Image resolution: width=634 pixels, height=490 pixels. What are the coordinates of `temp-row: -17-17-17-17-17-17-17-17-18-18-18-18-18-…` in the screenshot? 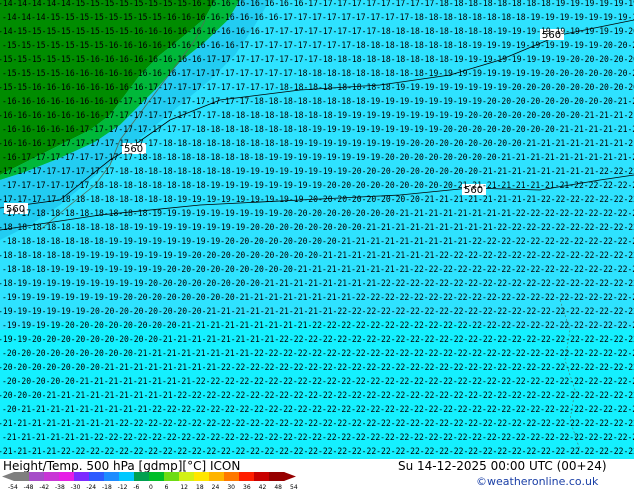 It's located at (317, 172).